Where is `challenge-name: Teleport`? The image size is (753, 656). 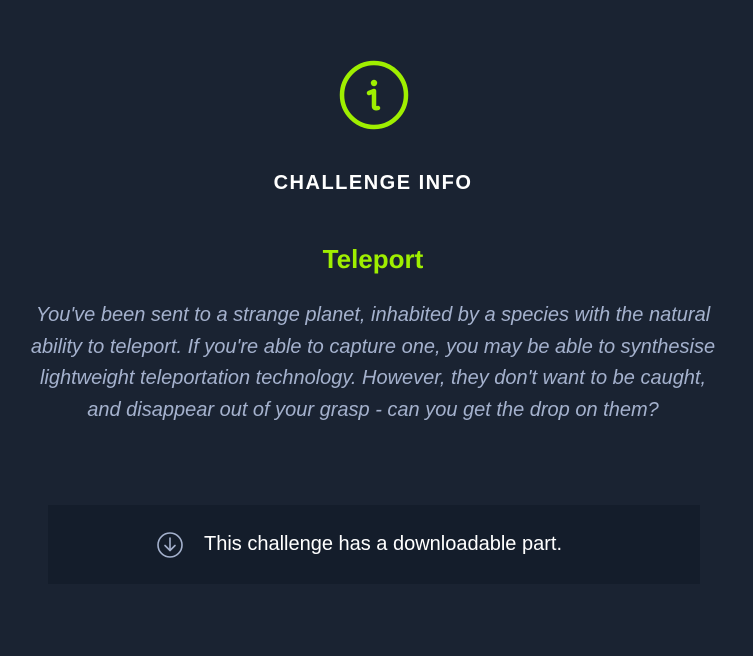
challenge-name: Teleport is located at coordinates (373, 259).